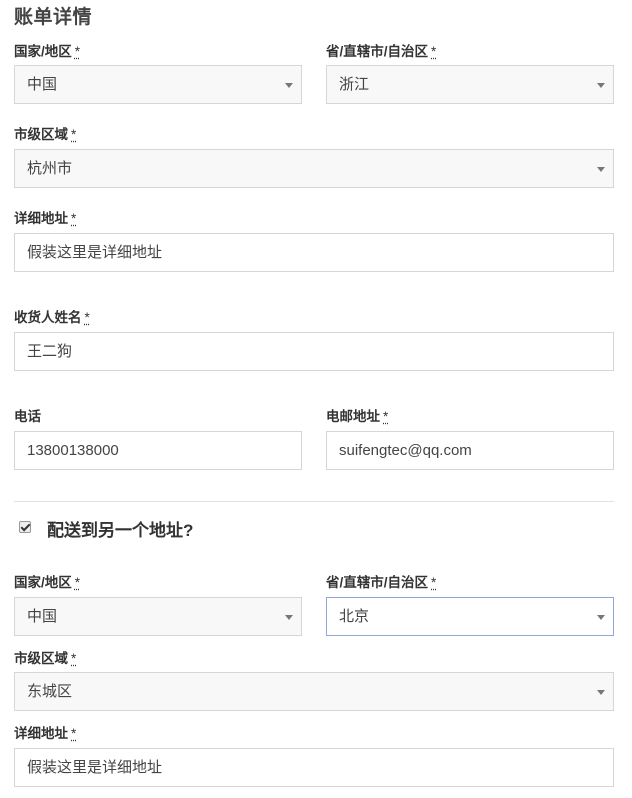 The width and height of the screenshot is (632, 798). I want to click on shipping-country-value: 中国, so click(42, 616).